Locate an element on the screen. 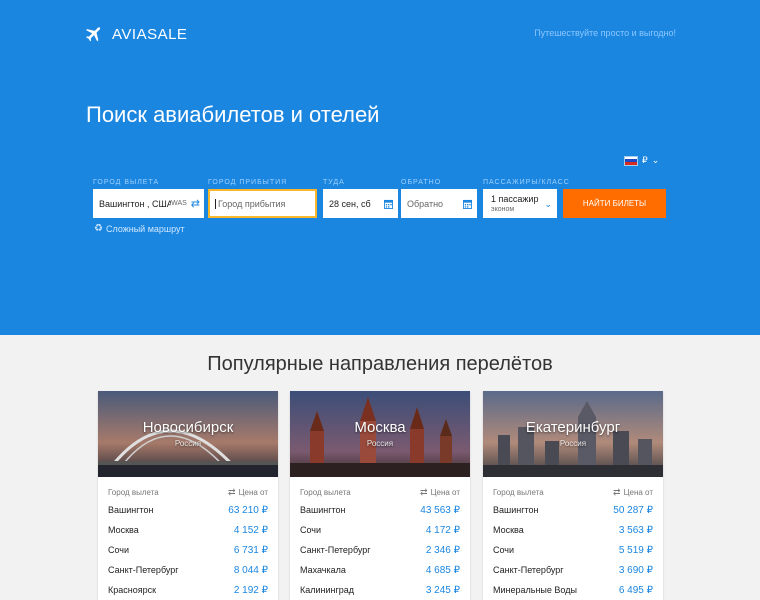 This screenshot has width=760, height=600. destination-input is located at coordinates (265, 203).